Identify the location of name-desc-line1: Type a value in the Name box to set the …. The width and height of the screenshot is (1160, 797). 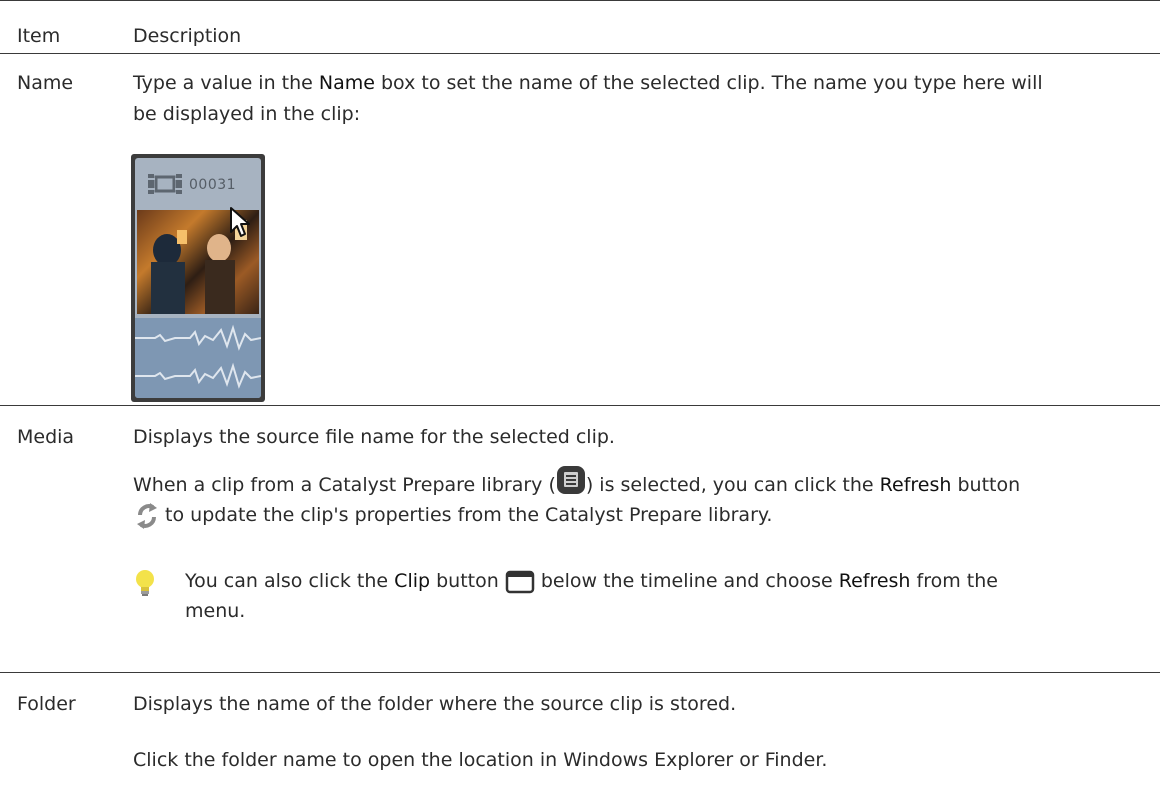
(588, 83).